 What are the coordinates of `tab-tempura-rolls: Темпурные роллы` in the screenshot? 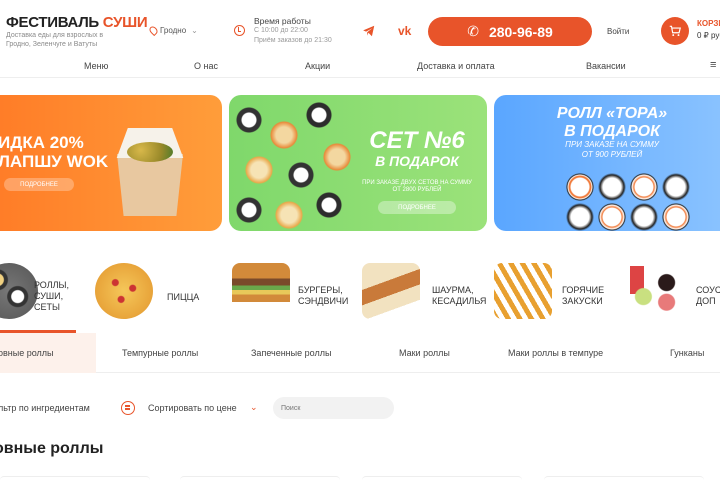 It's located at (160, 353).